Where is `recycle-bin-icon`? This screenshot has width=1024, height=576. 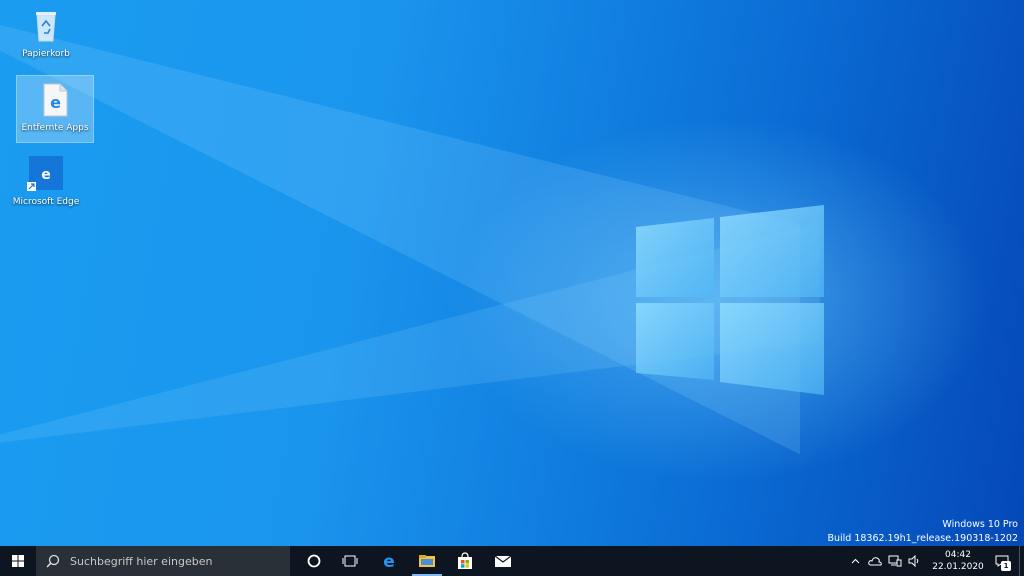 recycle-bin-icon is located at coordinates (46, 26).